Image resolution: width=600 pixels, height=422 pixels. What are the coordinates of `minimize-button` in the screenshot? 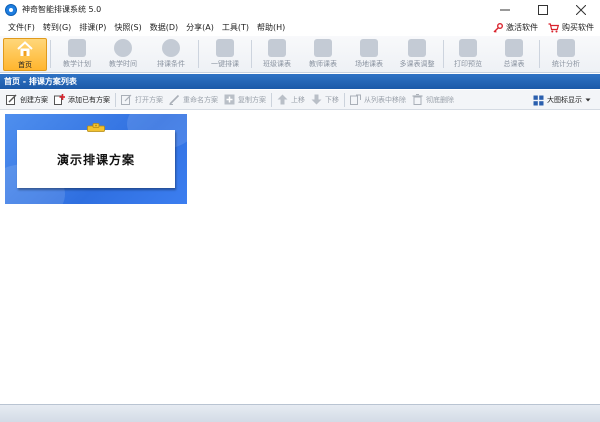 It's located at (505, 9).